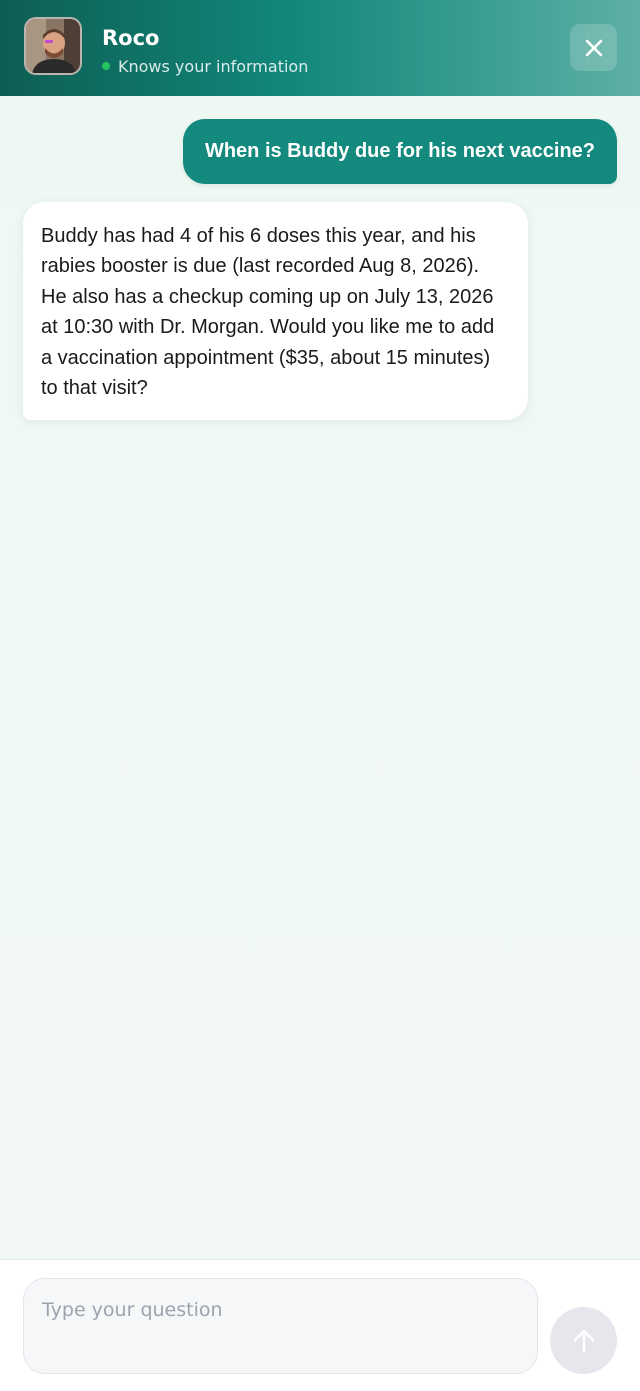 Image resolution: width=640 pixels, height=1391 pixels. Describe the element at coordinates (213, 66) in the screenshot. I see `status-text: Knows your information` at that location.